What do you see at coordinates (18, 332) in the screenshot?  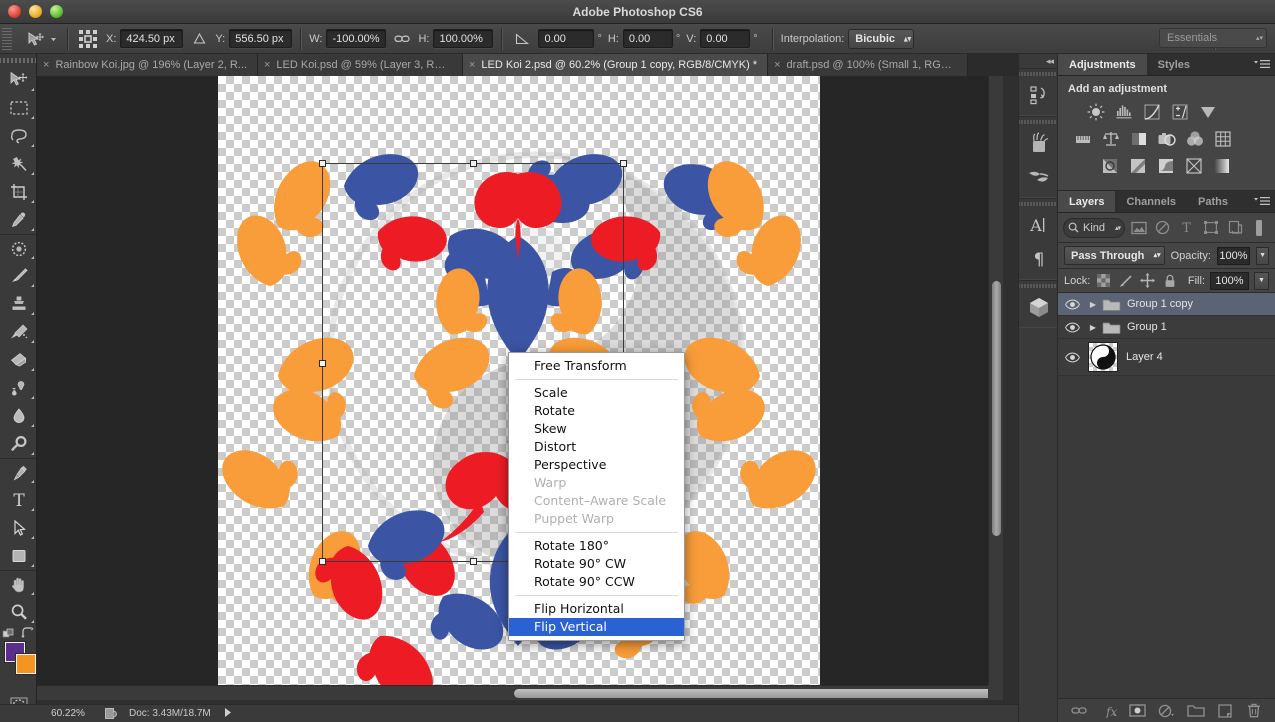 I see `history-brush-tool` at bounding box center [18, 332].